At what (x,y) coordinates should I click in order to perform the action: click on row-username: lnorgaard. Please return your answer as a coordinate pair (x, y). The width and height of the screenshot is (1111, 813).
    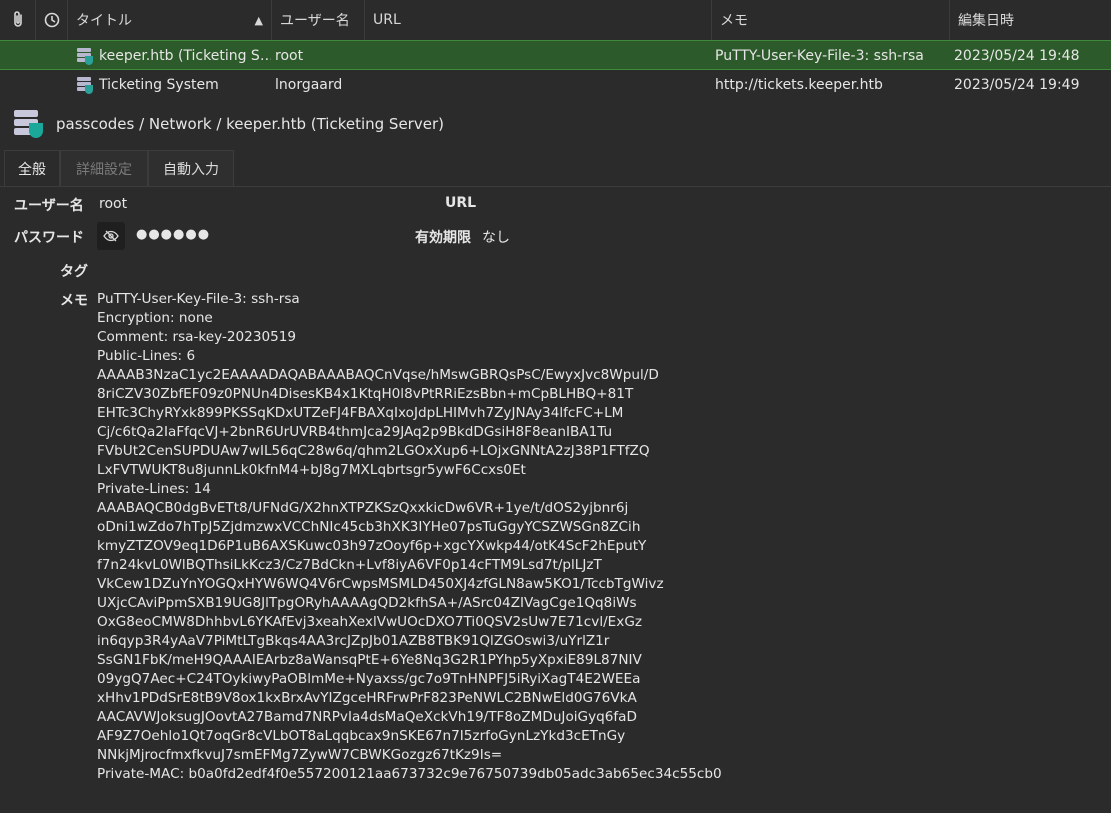
    Looking at the image, I should click on (309, 85).